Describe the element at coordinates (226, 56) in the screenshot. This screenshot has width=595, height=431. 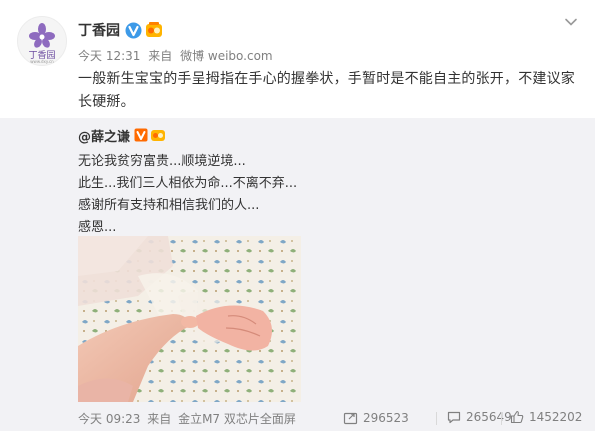
I see `post-source: 微博 weibo.com` at that location.